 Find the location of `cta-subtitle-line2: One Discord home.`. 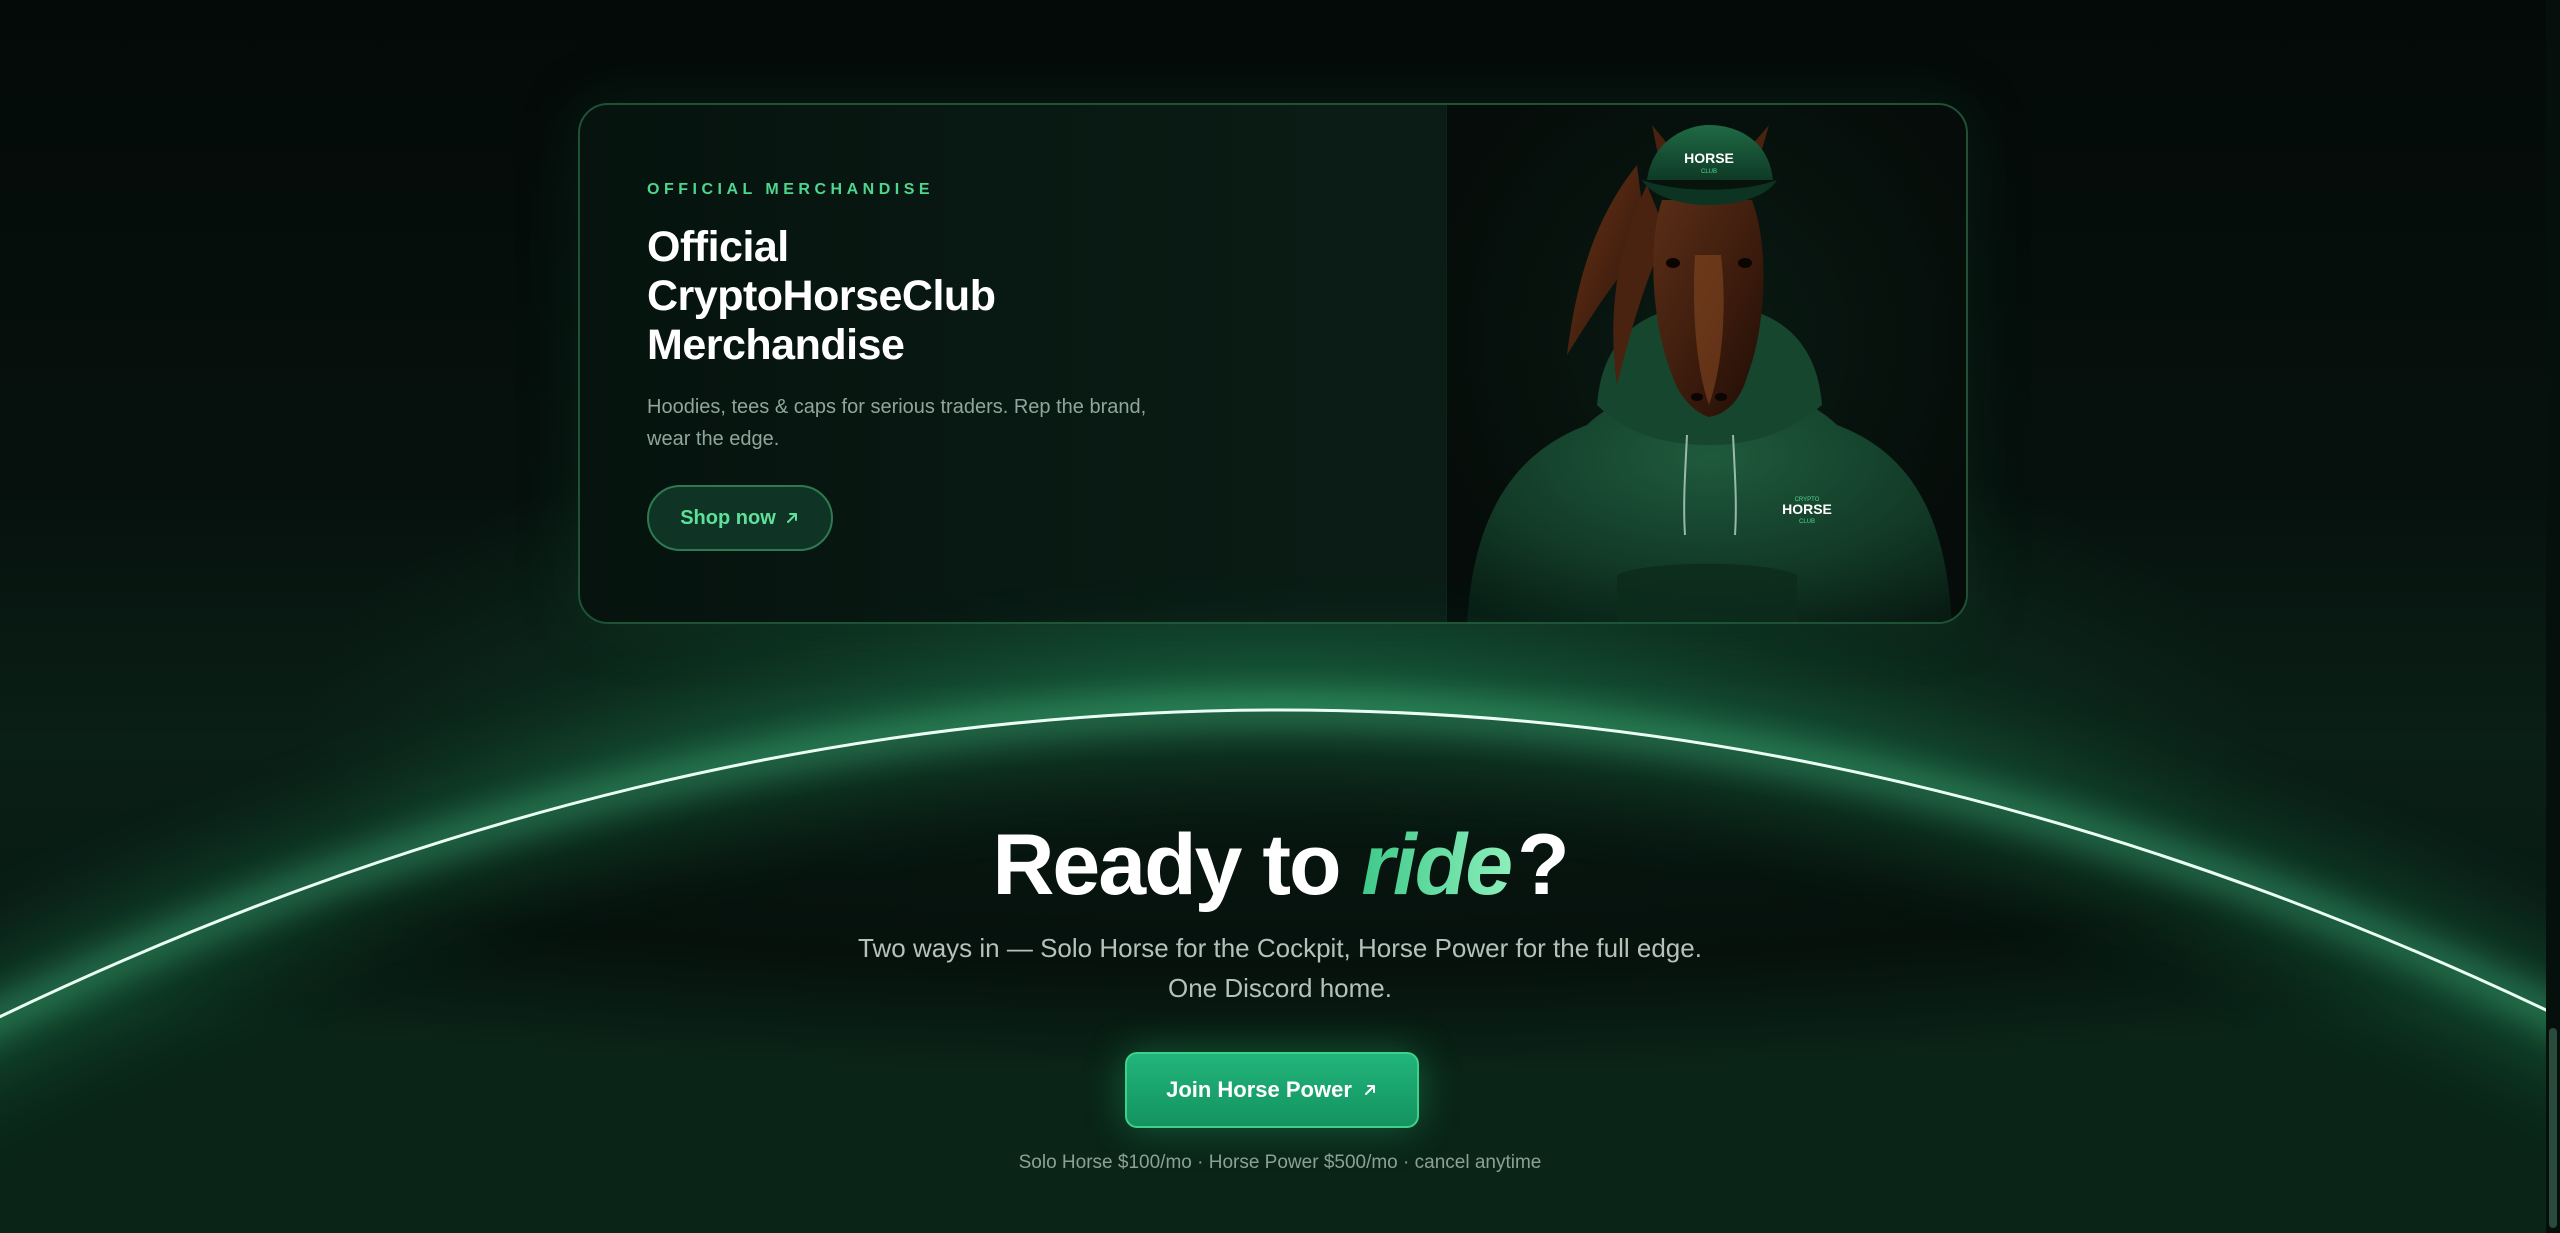

cta-subtitle-line2: One Discord home. is located at coordinates (1280, 988).